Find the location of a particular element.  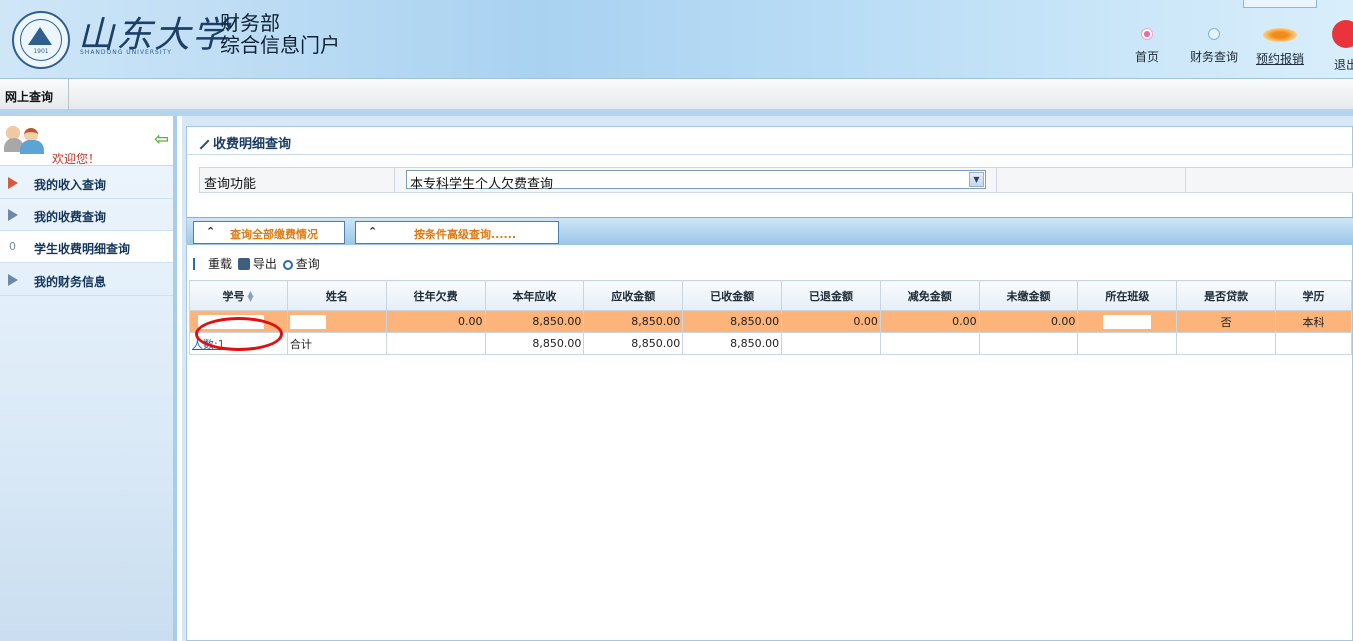

cell-waived: 0.00 is located at coordinates (929, 321).